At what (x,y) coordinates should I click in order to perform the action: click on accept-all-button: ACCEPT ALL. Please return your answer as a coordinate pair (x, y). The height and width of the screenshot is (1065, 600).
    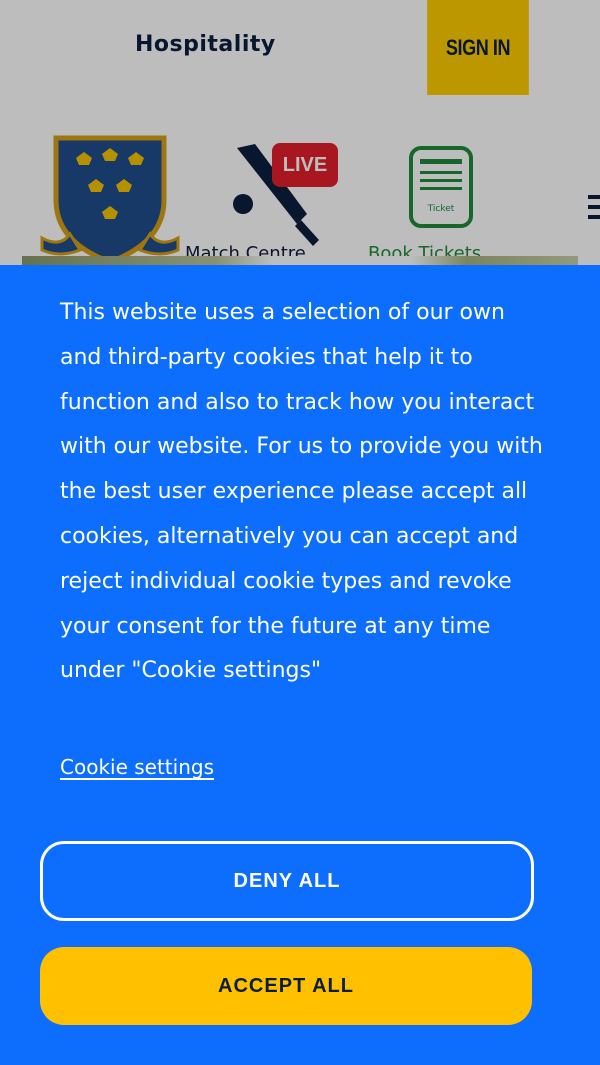
    Looking at the image, I should click on (286, 986).